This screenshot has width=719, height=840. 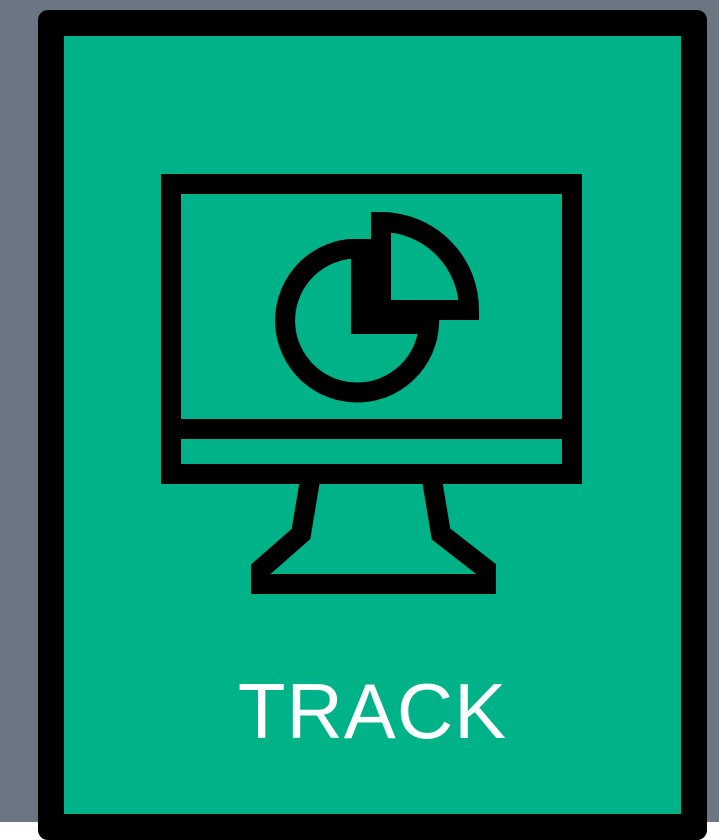 I want to click on tile-label: TRACK, so click(x=372, y=711).